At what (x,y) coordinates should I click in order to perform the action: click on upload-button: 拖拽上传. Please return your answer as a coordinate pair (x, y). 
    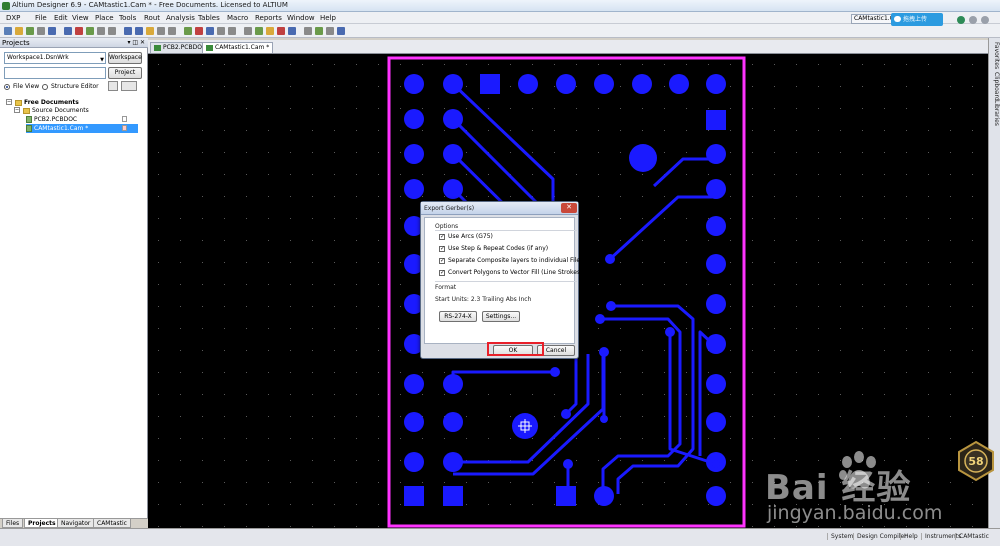
    Looking at the image, I should click on (917, 19).